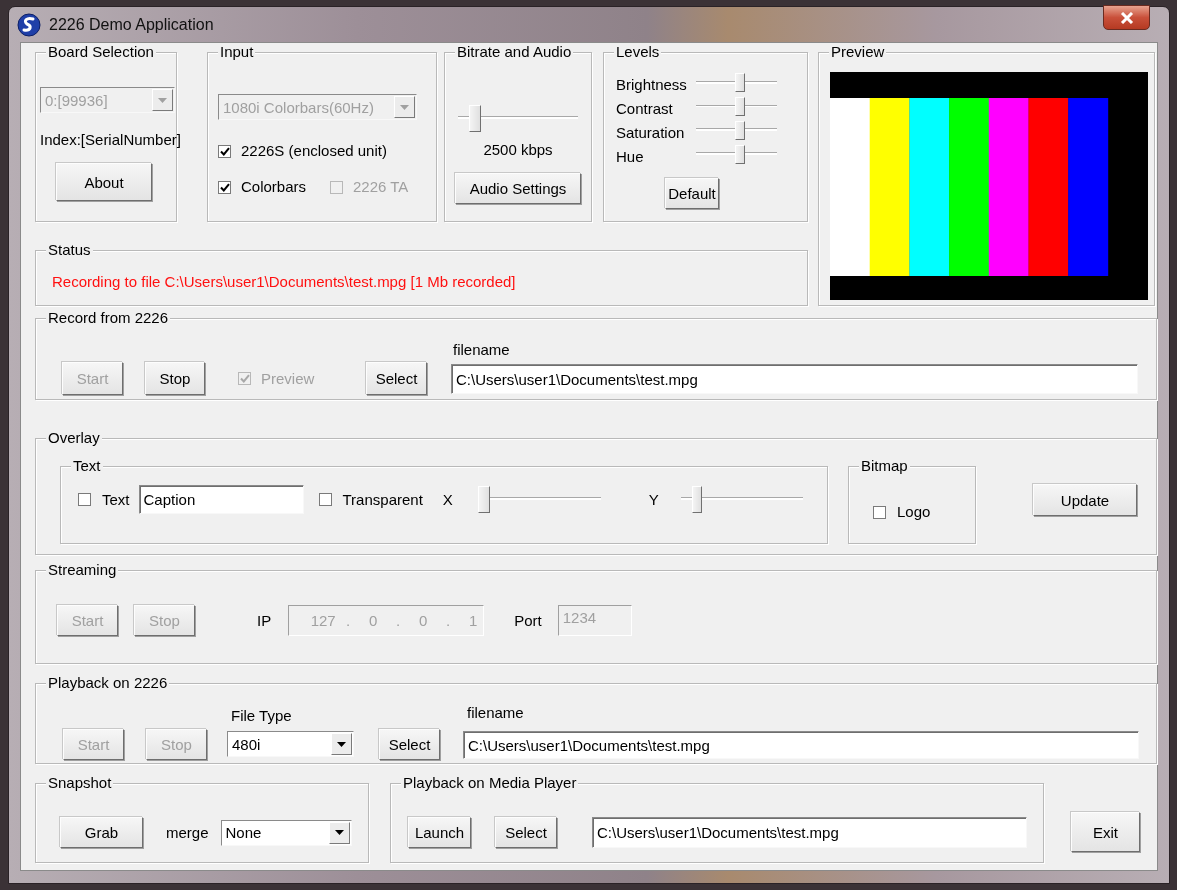 The width and height of the screenshot is (1177, 890). What do you see at coordinates (264, 620) in the screenshot?
I see `ip-label: IP` at bounding box center [264, 620].